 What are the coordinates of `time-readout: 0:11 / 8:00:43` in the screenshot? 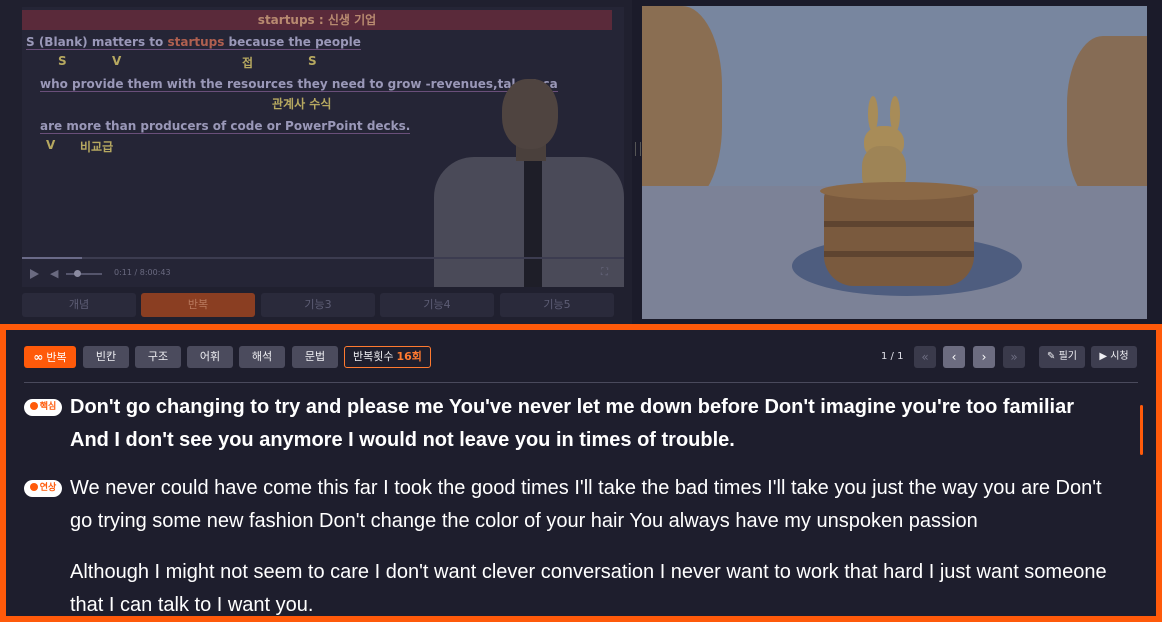 It's located at (142, 272).